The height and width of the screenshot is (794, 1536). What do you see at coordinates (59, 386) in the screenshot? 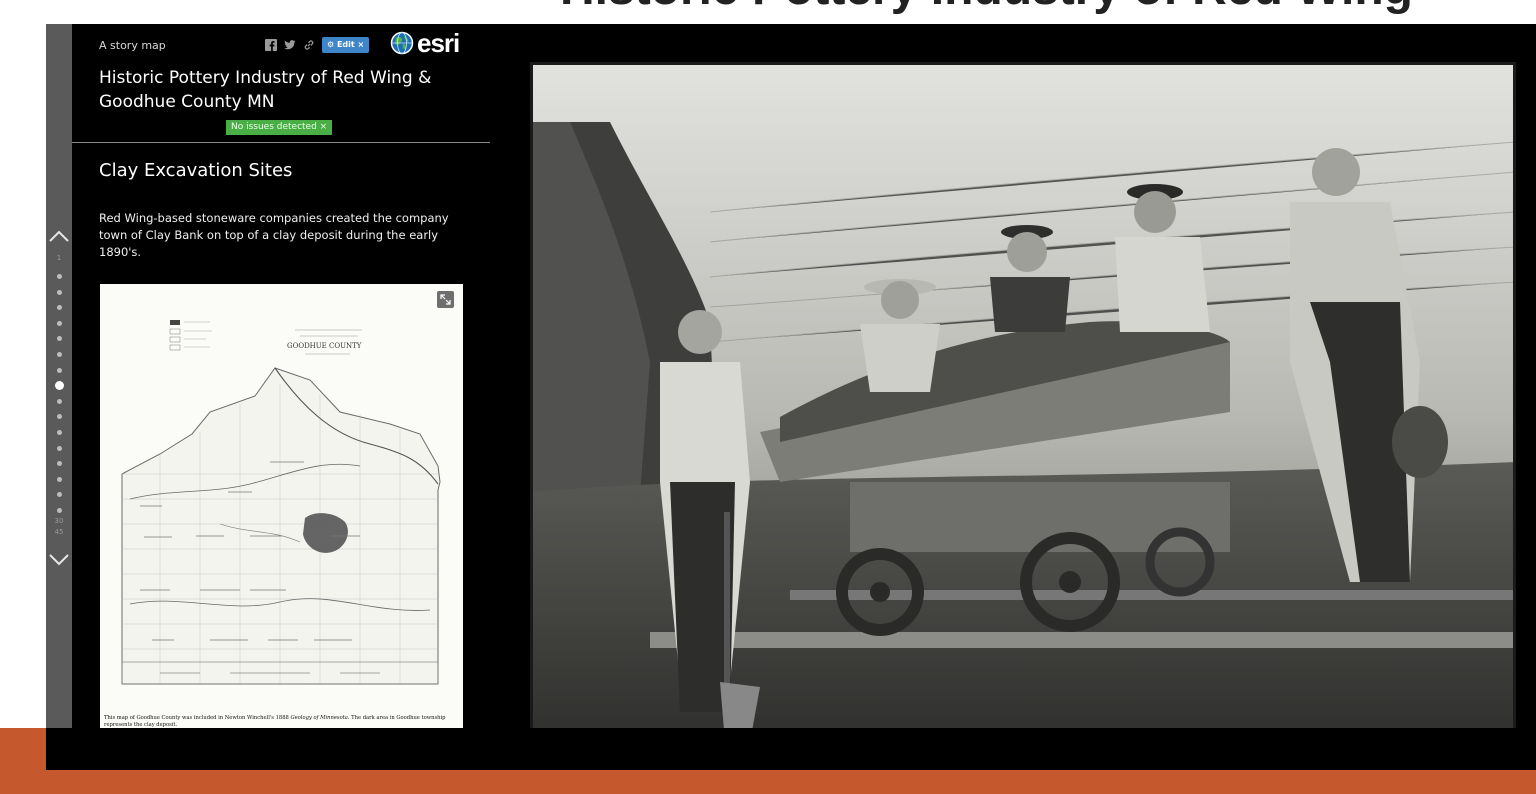
I see `nav-dot-active` at bounding box center [59, 386].